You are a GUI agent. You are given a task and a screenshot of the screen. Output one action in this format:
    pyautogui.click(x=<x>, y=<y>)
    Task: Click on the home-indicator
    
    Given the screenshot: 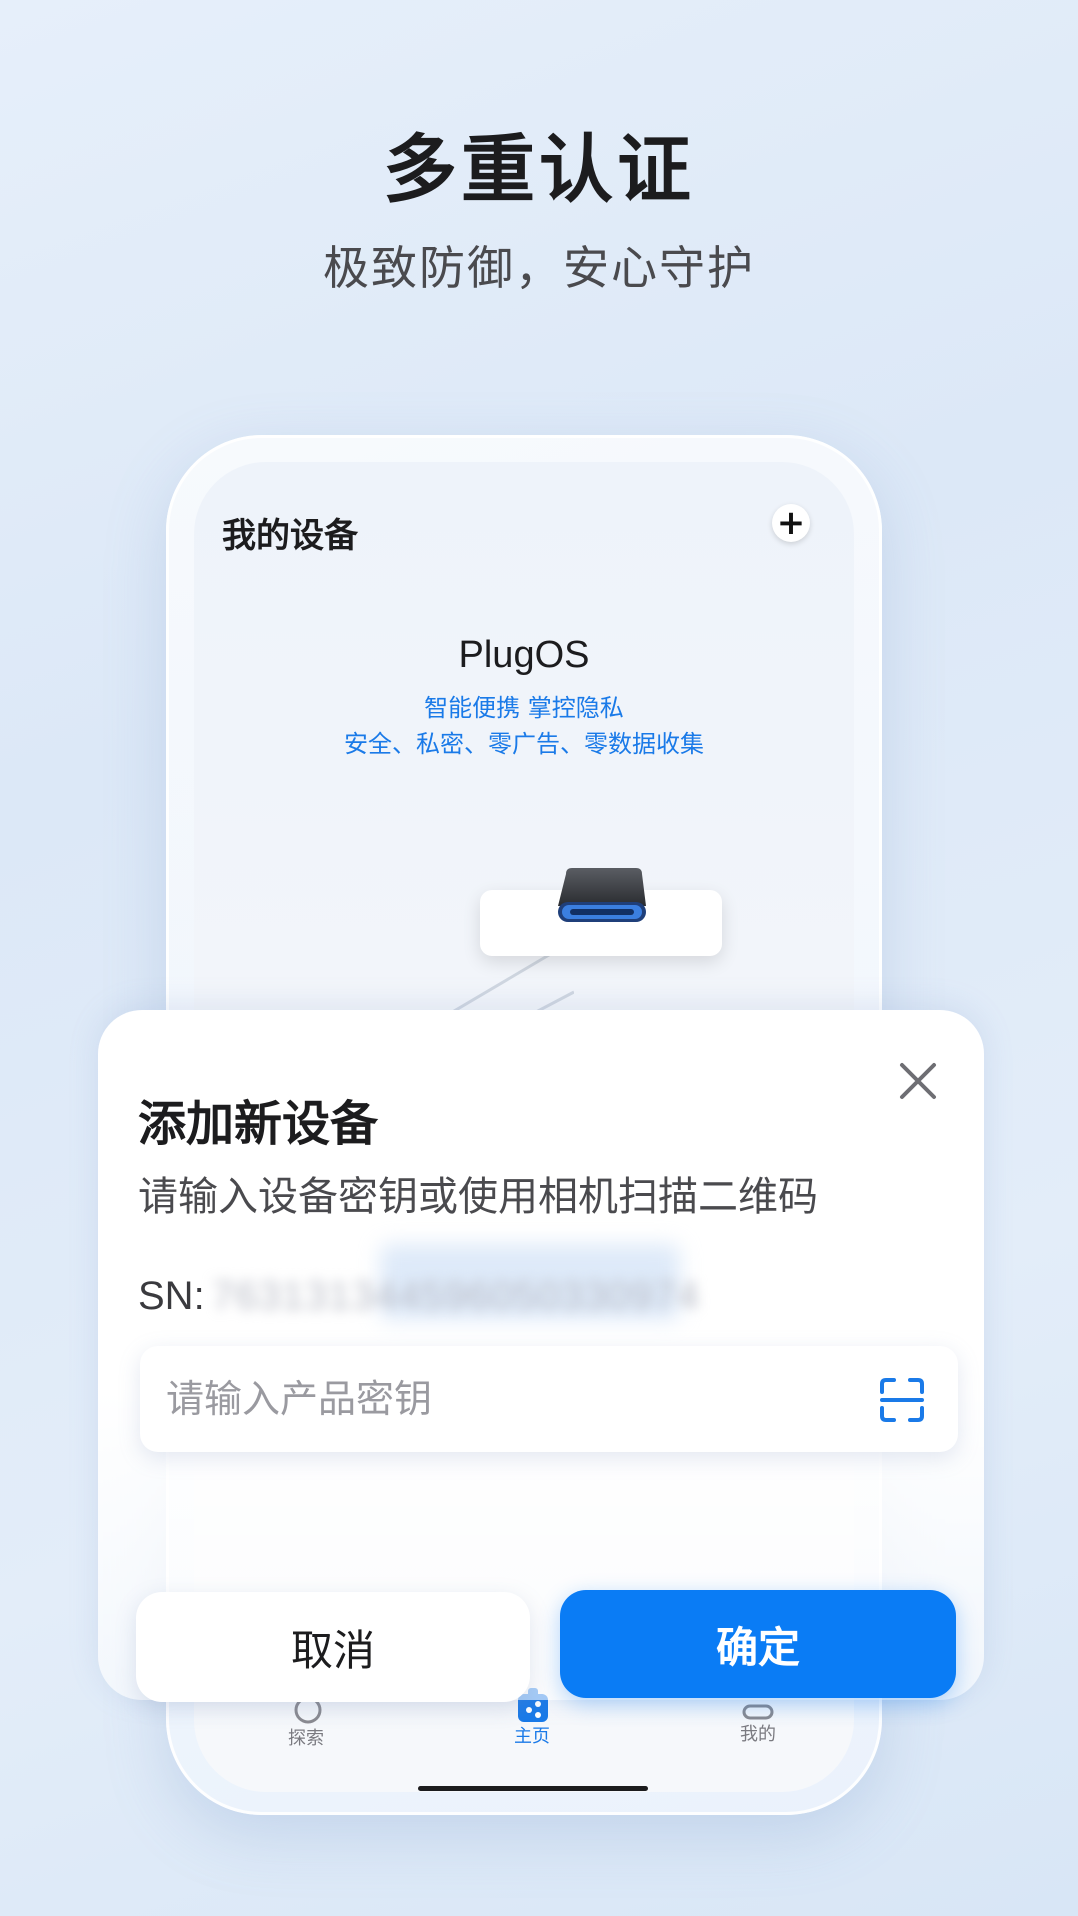 What is the action you would take?
    pyautogui.click(x=533, y=1788)
    